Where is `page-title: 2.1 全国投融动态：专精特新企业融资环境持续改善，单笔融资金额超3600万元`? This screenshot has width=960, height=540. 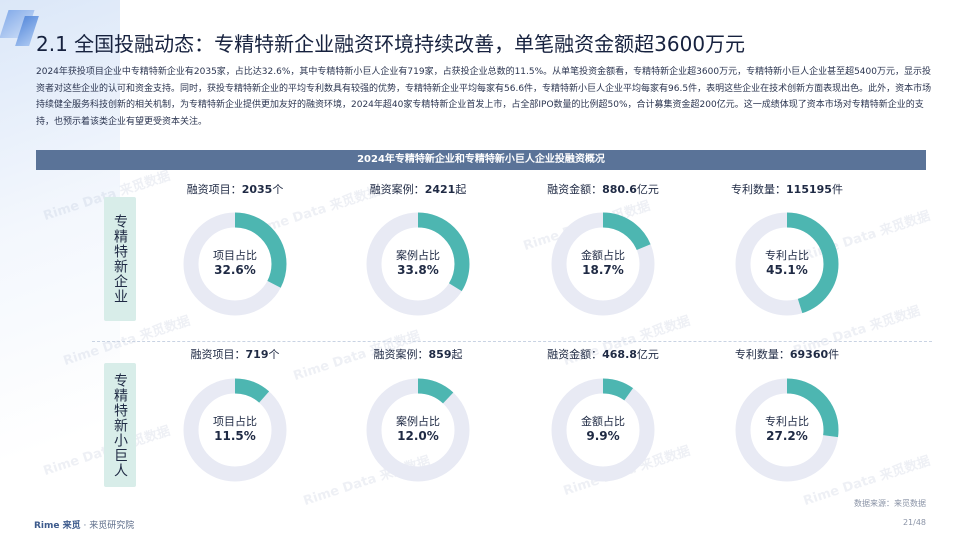
page-title: 2.1 全国投融动态：专精特新企业融资环境持续改善，单笔融资金额超3600万元 is located at coordinates (391, 44).